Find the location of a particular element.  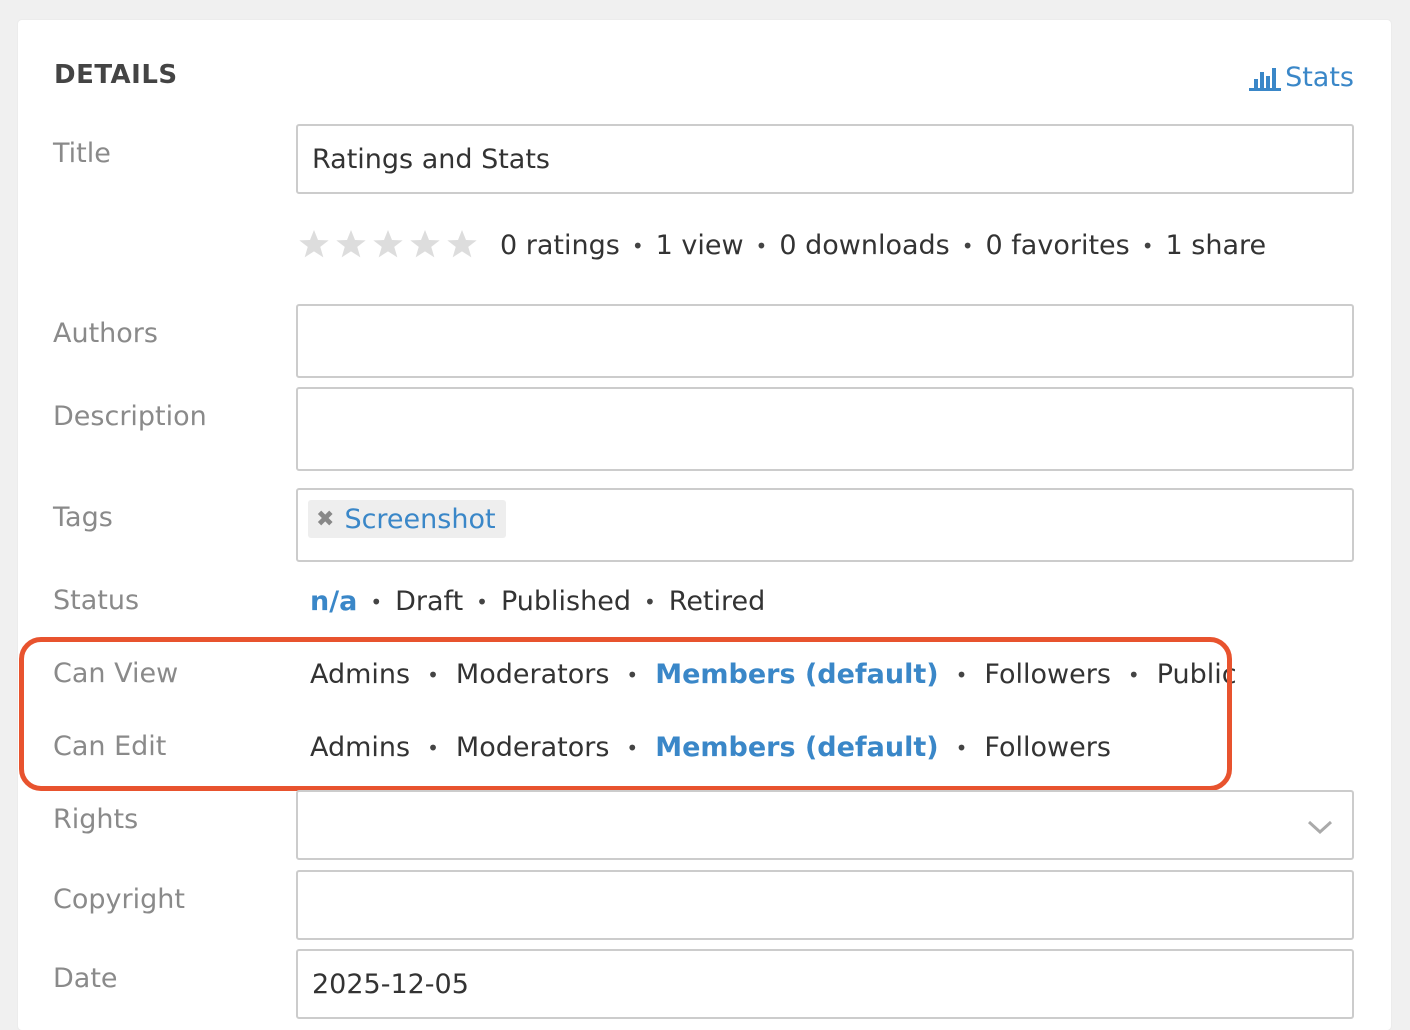

rights-select is located at coordinates (825, 825).